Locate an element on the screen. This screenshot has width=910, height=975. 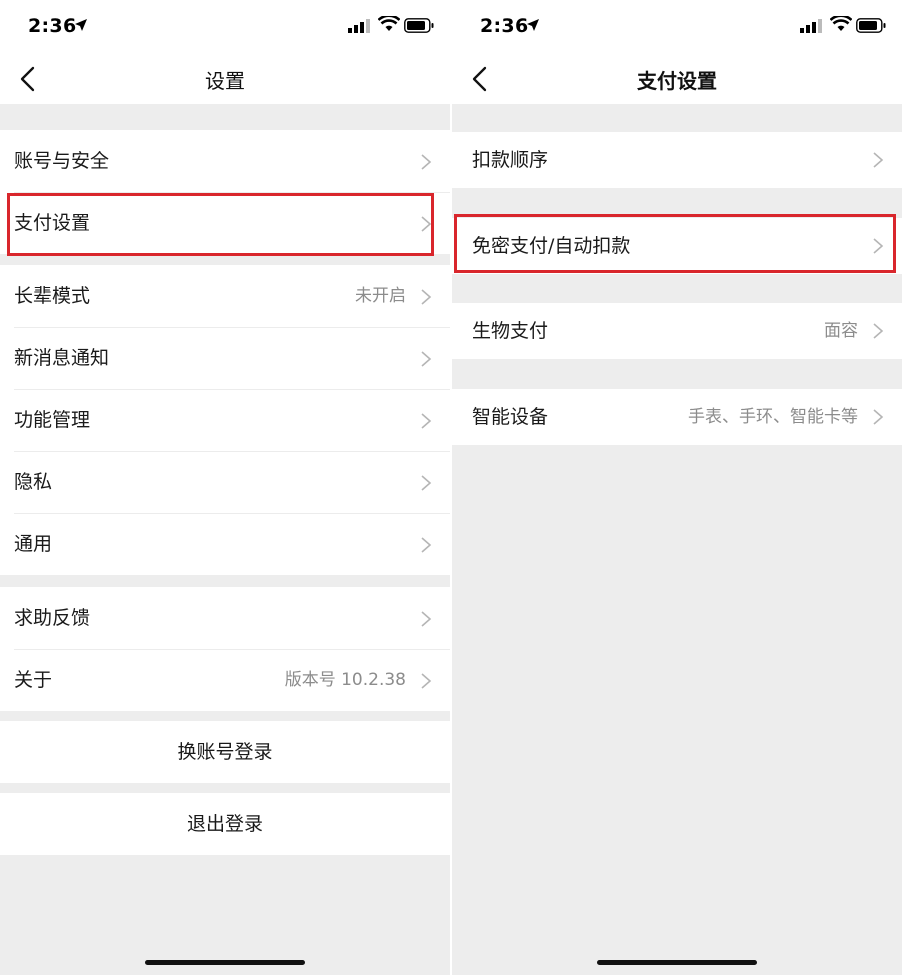
payment-item-smart-device: 智能设备 手表、手环、智能卡等 is located at coordinates (677, 417).